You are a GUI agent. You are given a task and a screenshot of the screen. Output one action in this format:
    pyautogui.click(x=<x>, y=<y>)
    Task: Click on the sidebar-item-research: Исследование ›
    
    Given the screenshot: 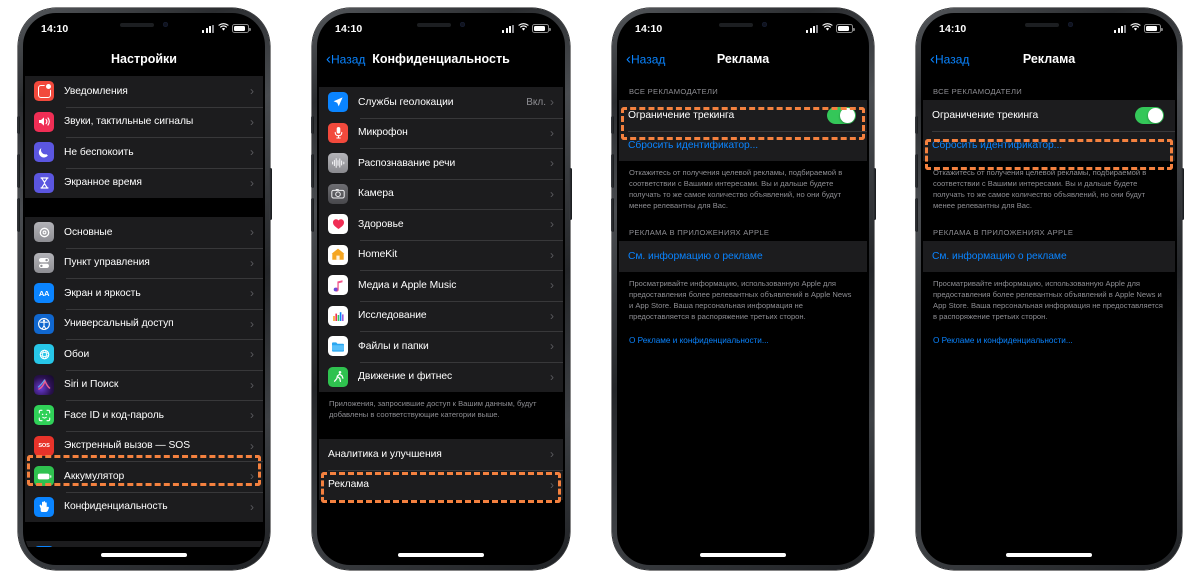 What is the action you would take?
    pyautogui.click(x=441, y=316)
    